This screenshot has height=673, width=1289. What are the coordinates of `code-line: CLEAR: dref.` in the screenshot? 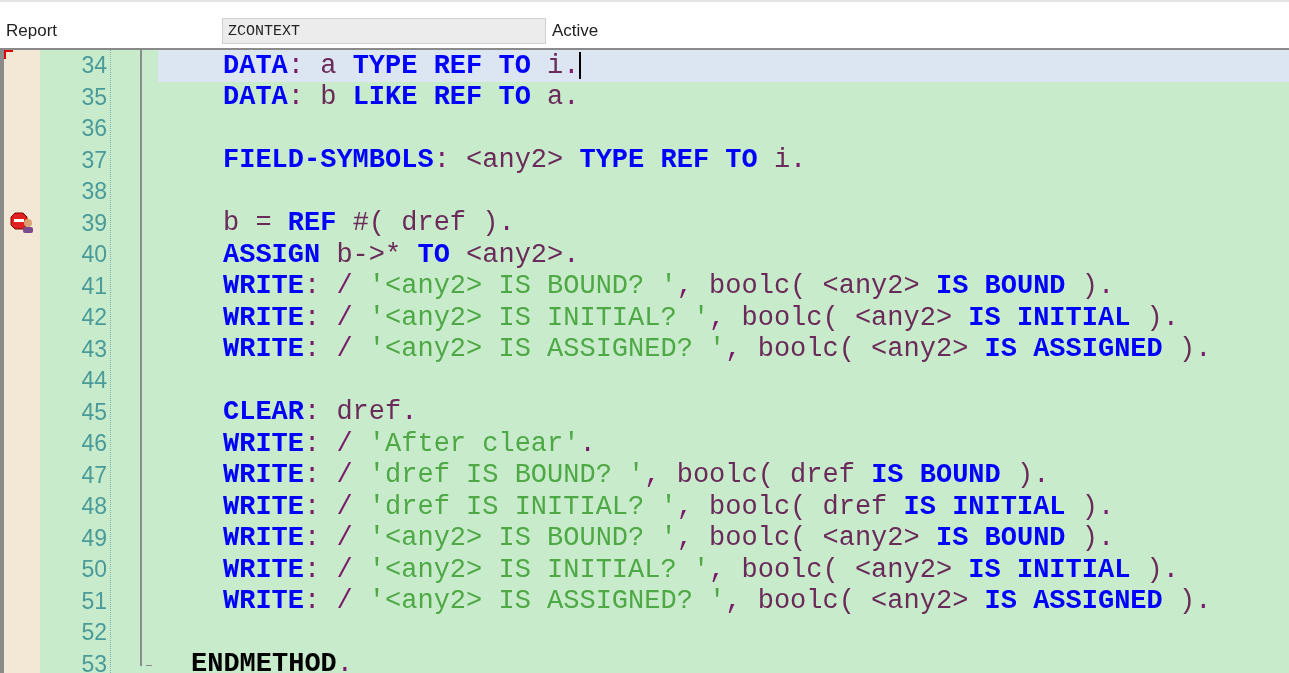 It's located at (320, 412).